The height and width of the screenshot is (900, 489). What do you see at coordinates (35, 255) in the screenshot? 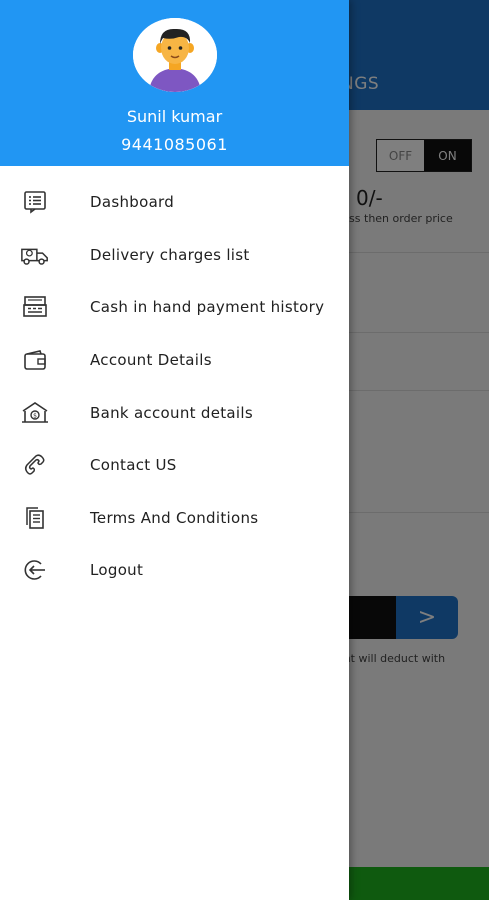
I see `delivery-truck-icon` at bounding box center [35, 255].